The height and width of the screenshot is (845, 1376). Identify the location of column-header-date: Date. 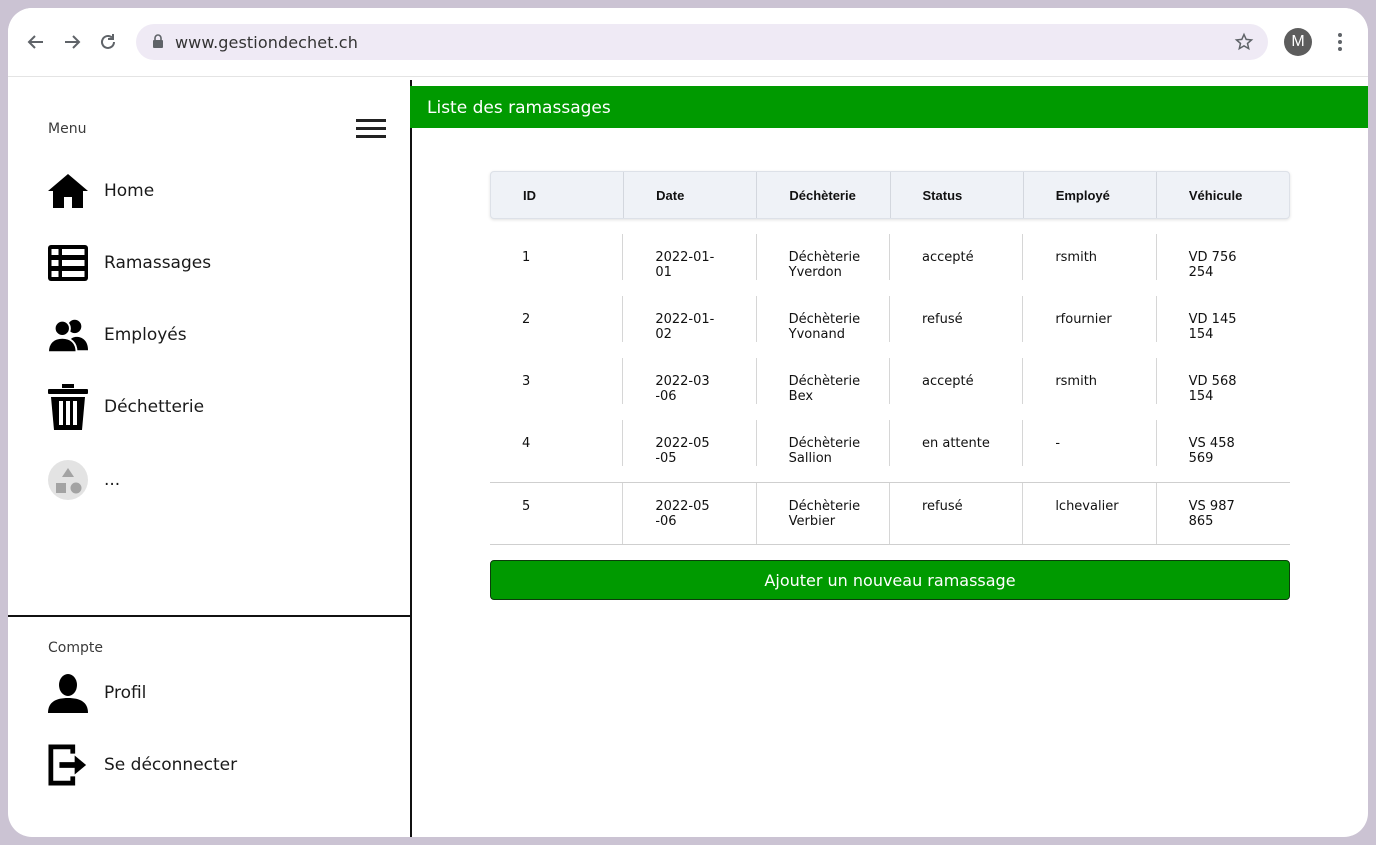
(691, 195).